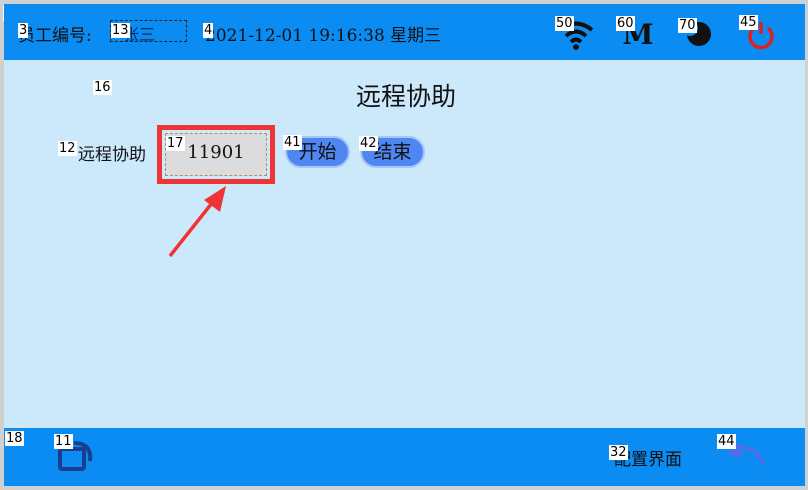 This screenshot has width=808, height=490. I want to click on tag-employee-value: 13, so click(120, 30).